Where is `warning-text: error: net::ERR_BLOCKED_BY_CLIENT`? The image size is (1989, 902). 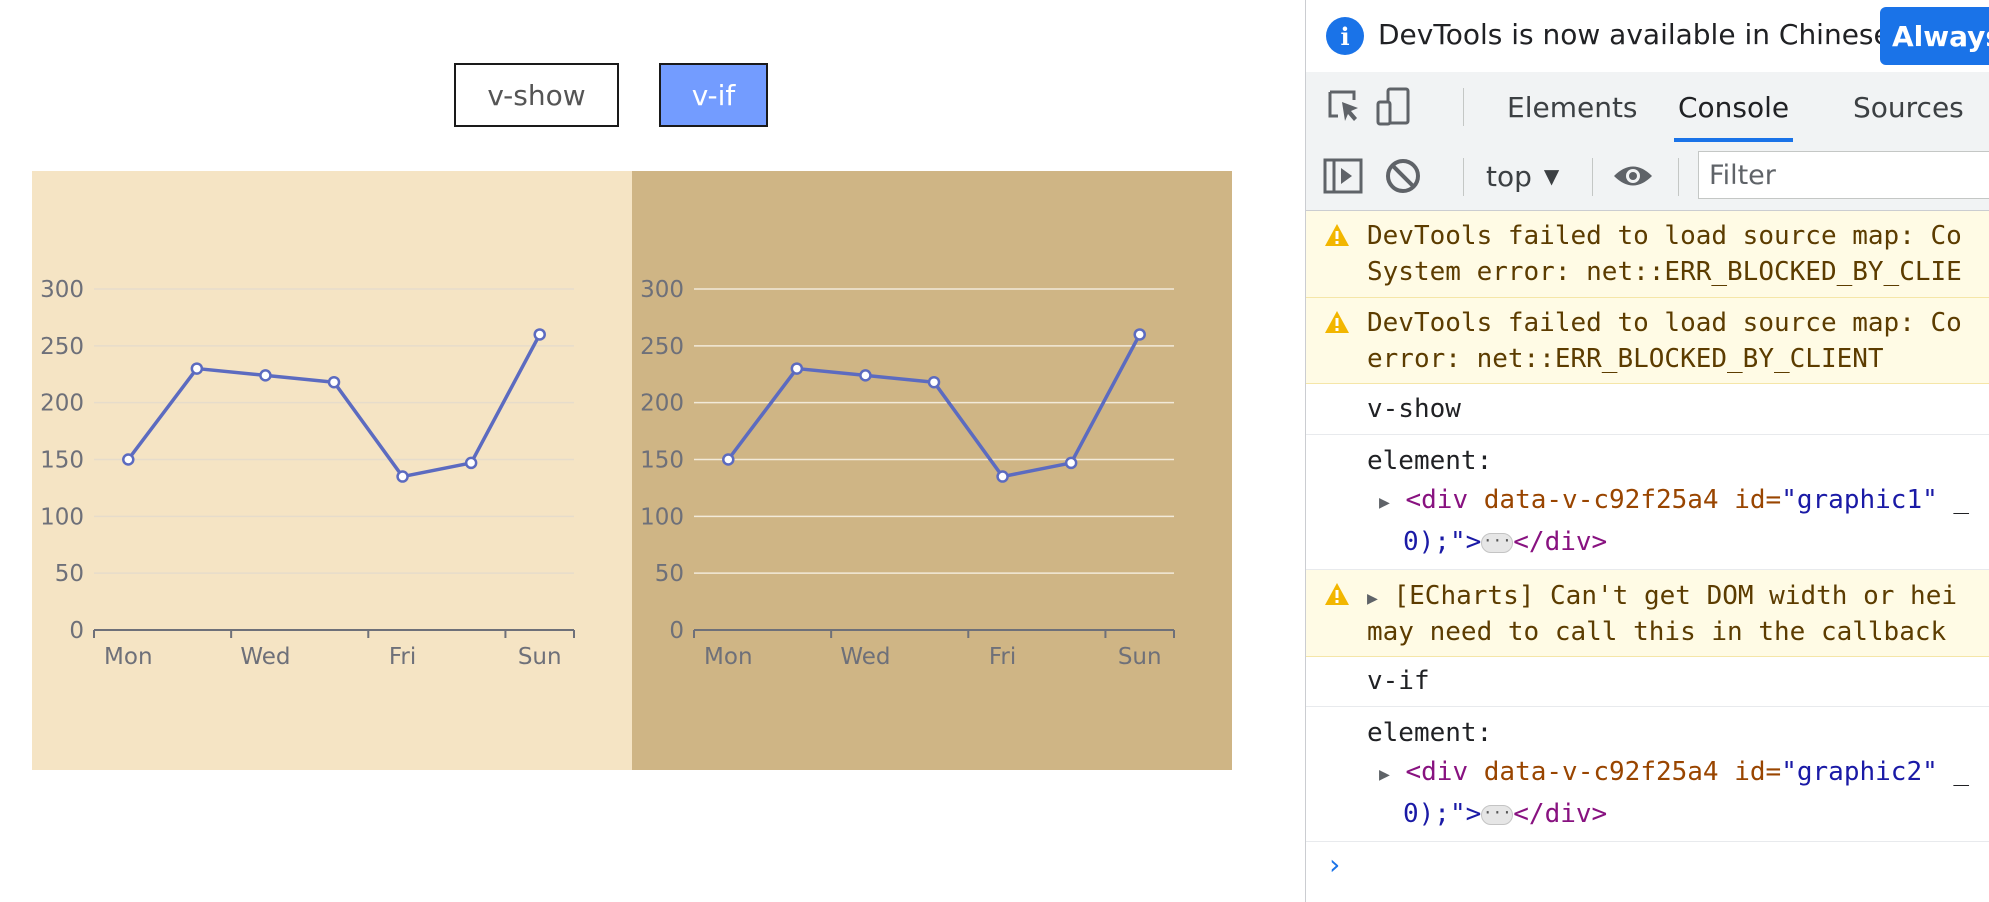
warning-text: error: net::ERR_BLOCKED_BY_CLIENT is located at coordinates (1625, 359).